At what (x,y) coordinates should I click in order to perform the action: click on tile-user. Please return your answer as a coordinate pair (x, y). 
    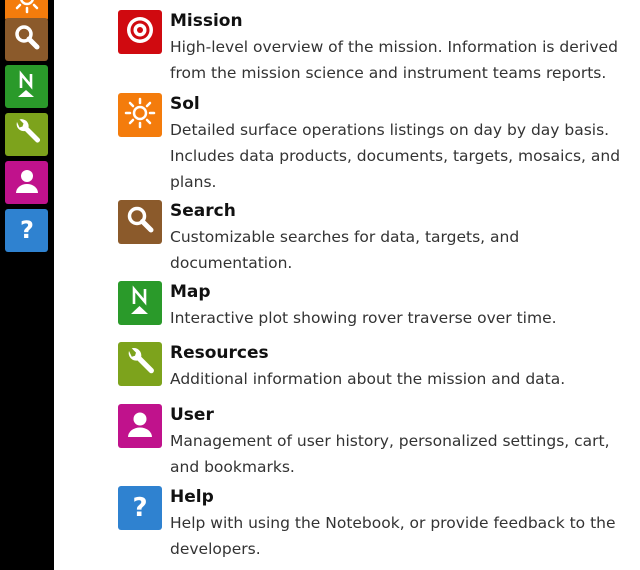
    Looking at the image, I should click on (140, 426).